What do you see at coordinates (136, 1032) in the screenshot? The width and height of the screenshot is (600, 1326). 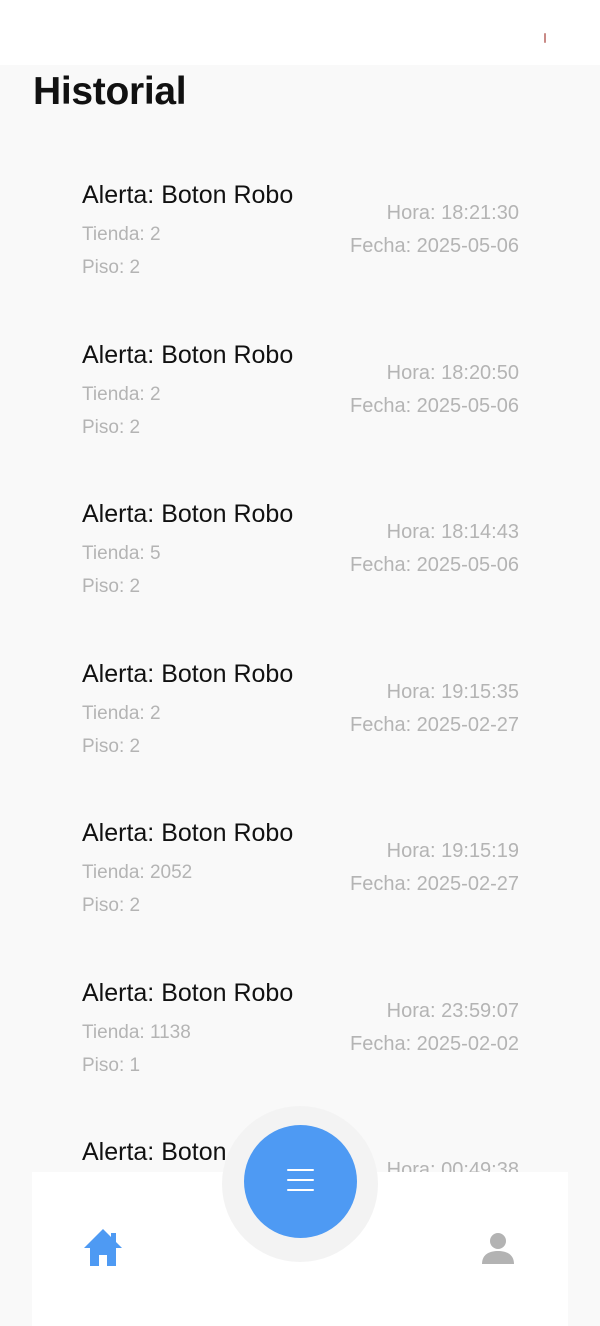 I see `alert-store: Tienda: 1138` at bounding box center [136, 1032].